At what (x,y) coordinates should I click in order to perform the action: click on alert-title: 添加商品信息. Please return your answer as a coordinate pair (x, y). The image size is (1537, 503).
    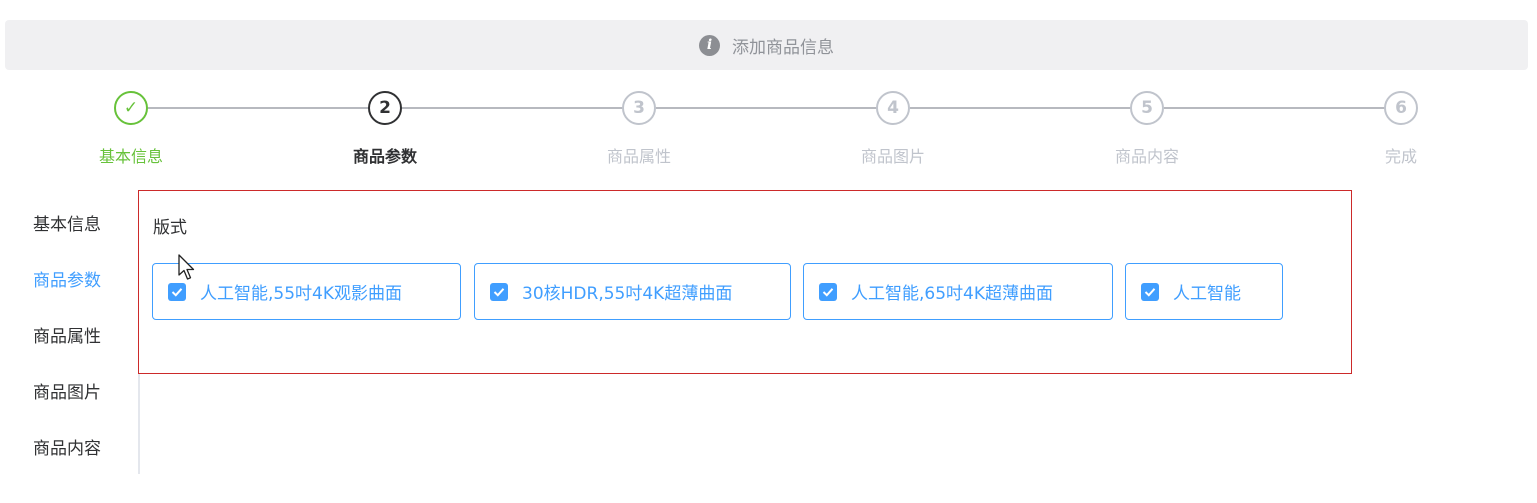
    Looking at the image, I should click on (783, 47).